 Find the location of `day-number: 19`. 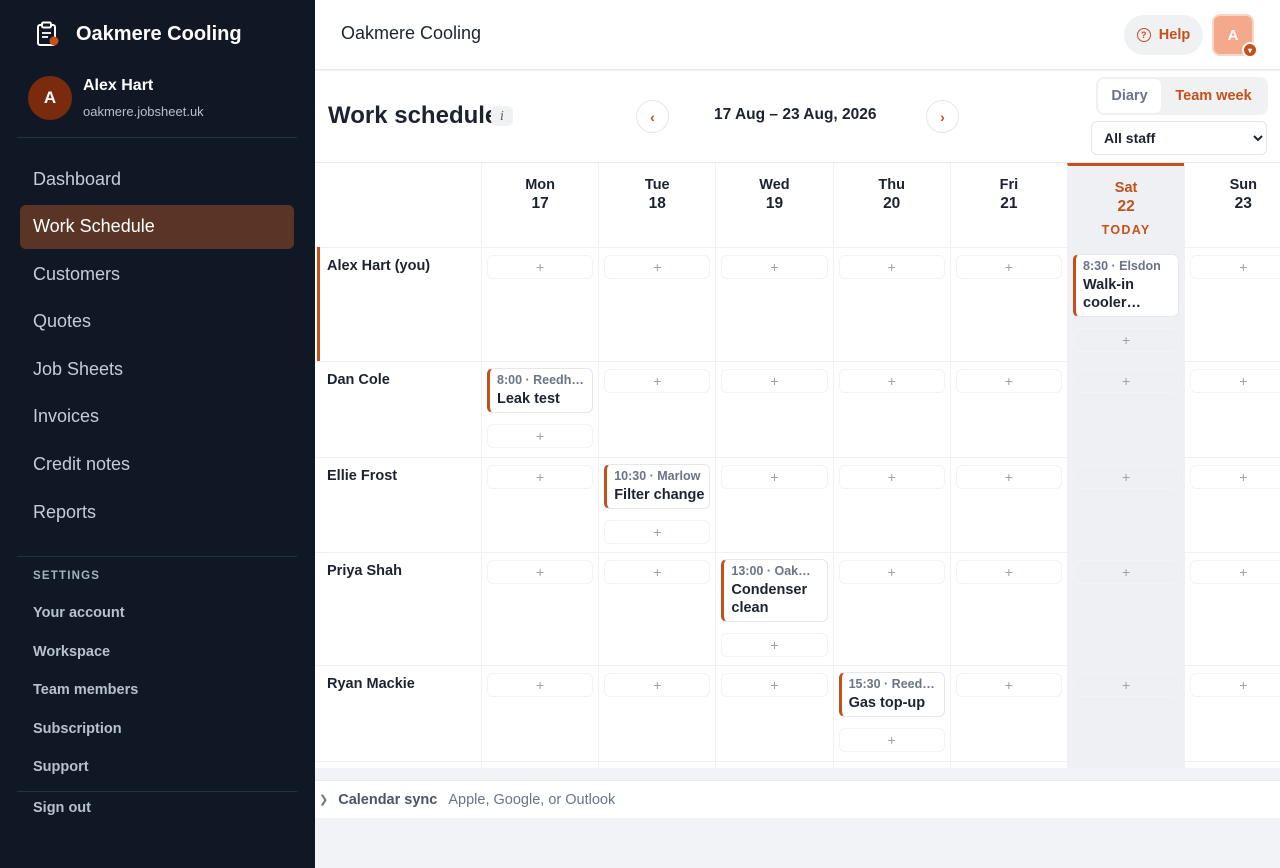

day-number: 19 is located at coordinates (774, 203).